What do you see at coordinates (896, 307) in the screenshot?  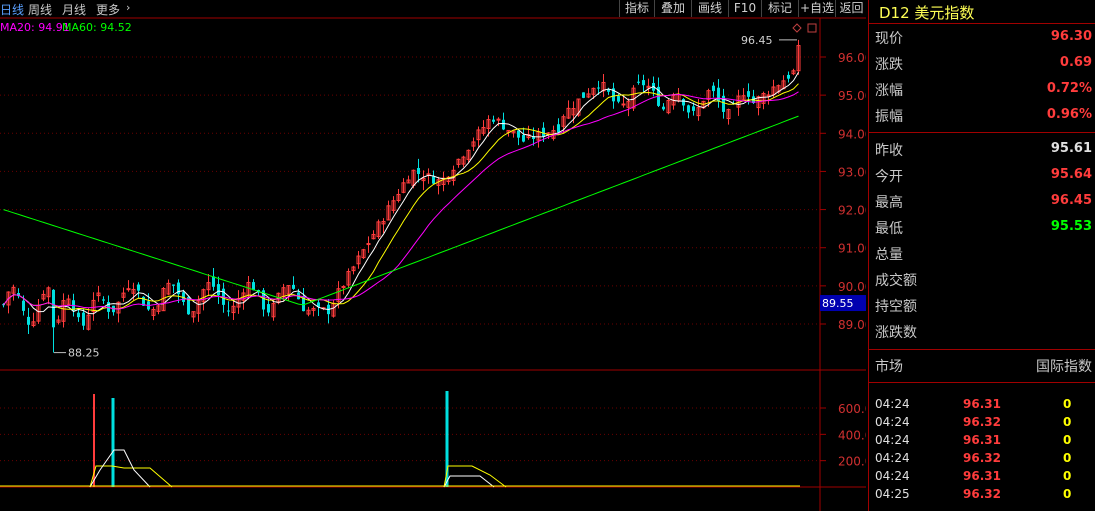 I see `stat-label-short-interest: 持空额` at bounding box center [896, 307].